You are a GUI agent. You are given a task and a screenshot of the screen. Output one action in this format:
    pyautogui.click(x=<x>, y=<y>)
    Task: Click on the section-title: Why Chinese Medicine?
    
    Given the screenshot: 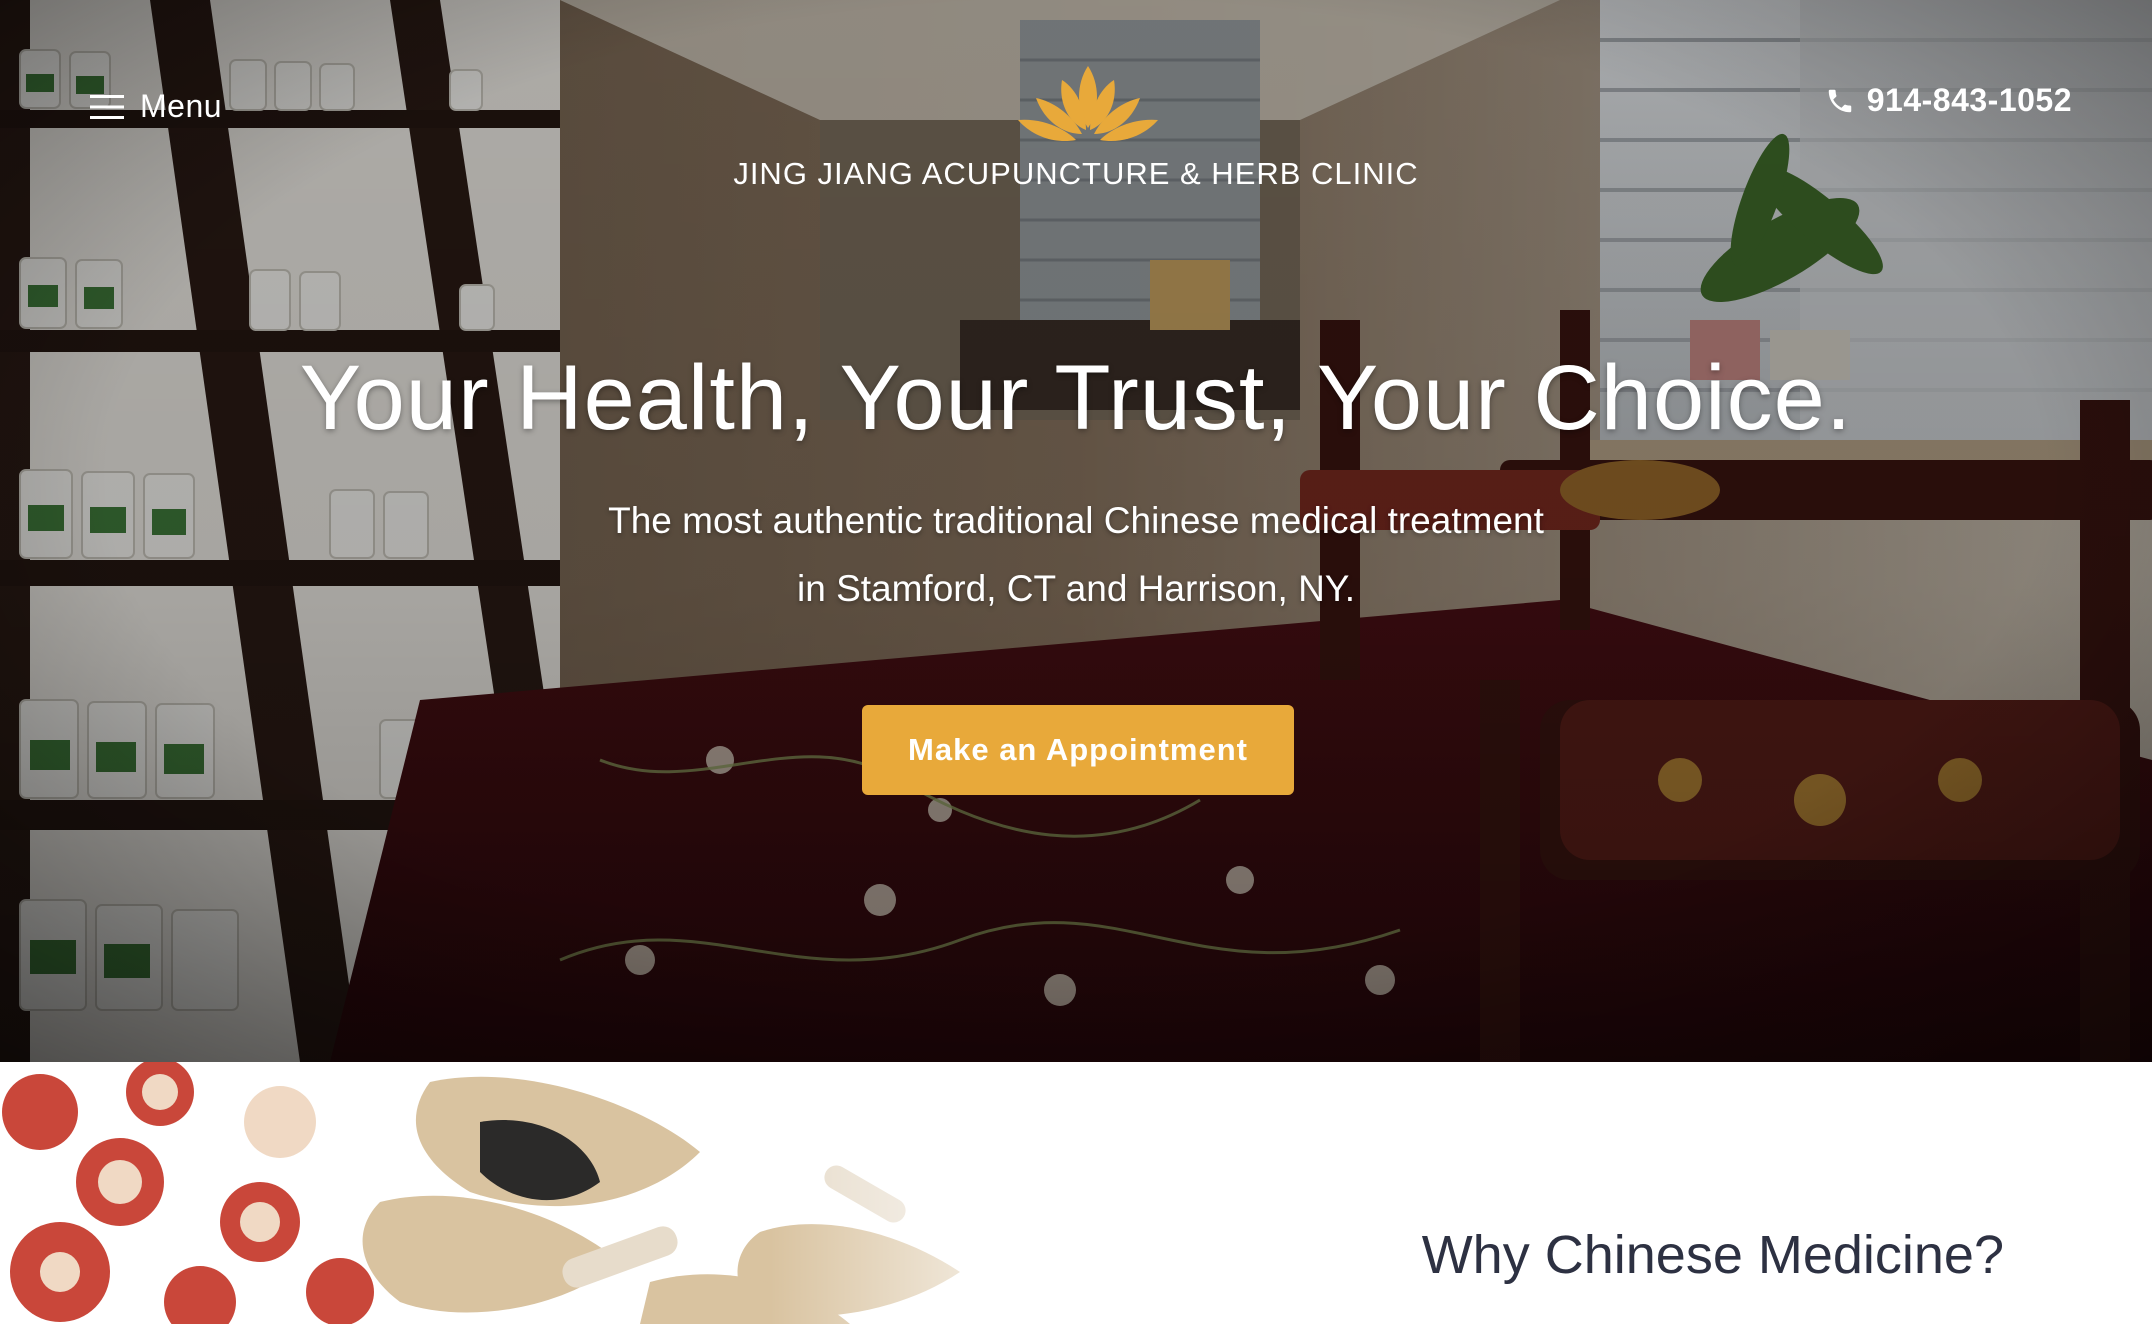 What is the action you would take?
    pyautogui.click(x=1712, y=1255)
    